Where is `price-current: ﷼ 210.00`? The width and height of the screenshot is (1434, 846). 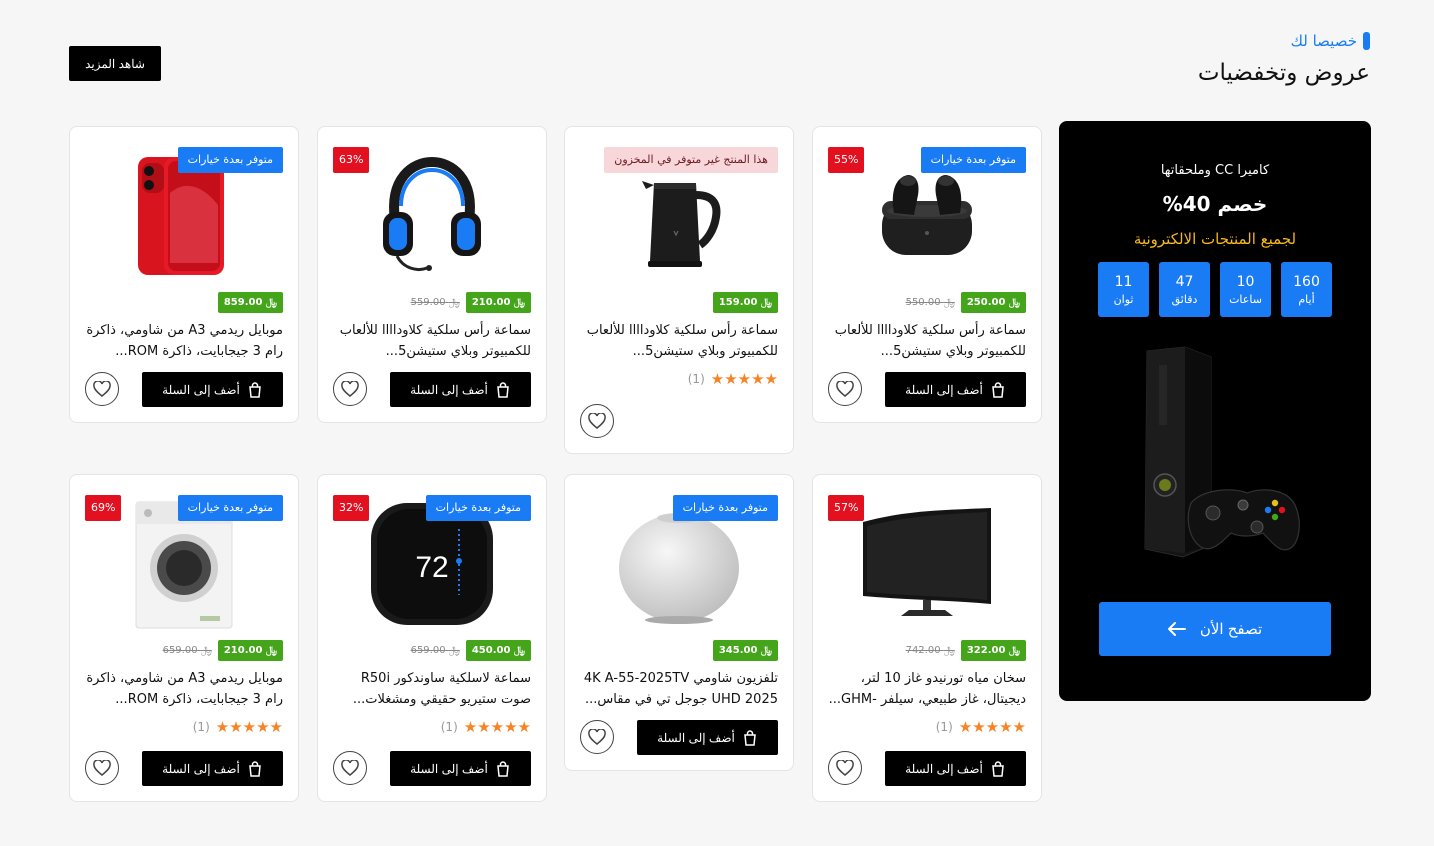
price-current: ﷼ 210.00 is located at coordinates (498, 302).